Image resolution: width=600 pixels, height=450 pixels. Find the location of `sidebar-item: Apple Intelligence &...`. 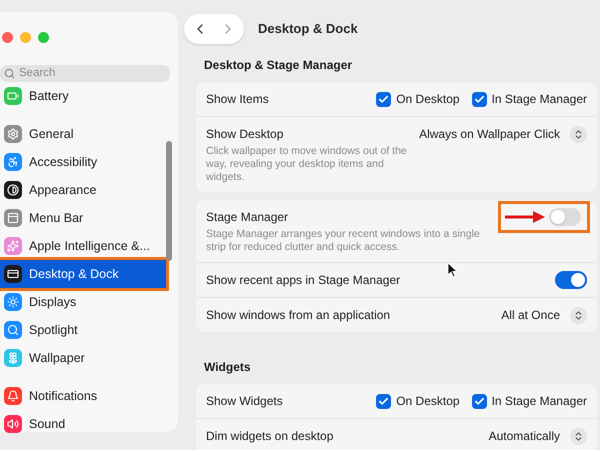

sidebar-item: Apple Intelligence &... is located at coordinates (83, 246).